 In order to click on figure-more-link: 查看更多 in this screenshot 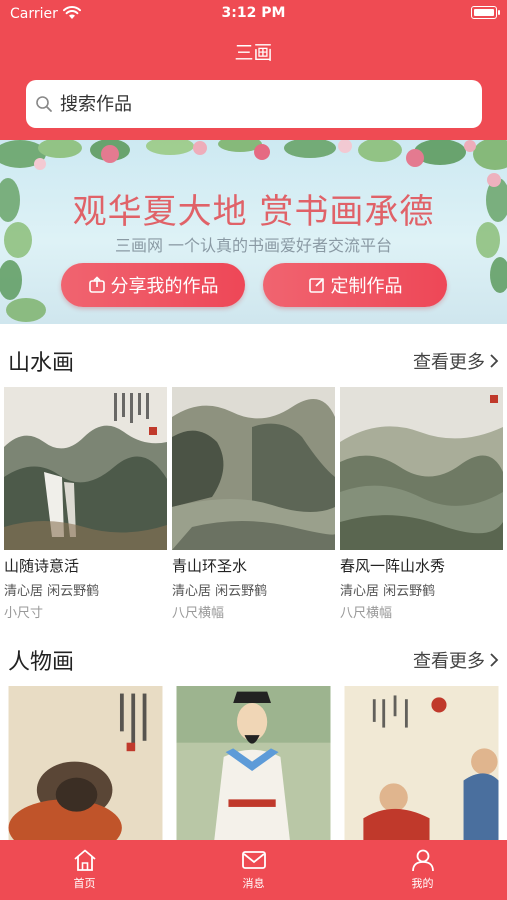, I will do `click(456, 660)`.